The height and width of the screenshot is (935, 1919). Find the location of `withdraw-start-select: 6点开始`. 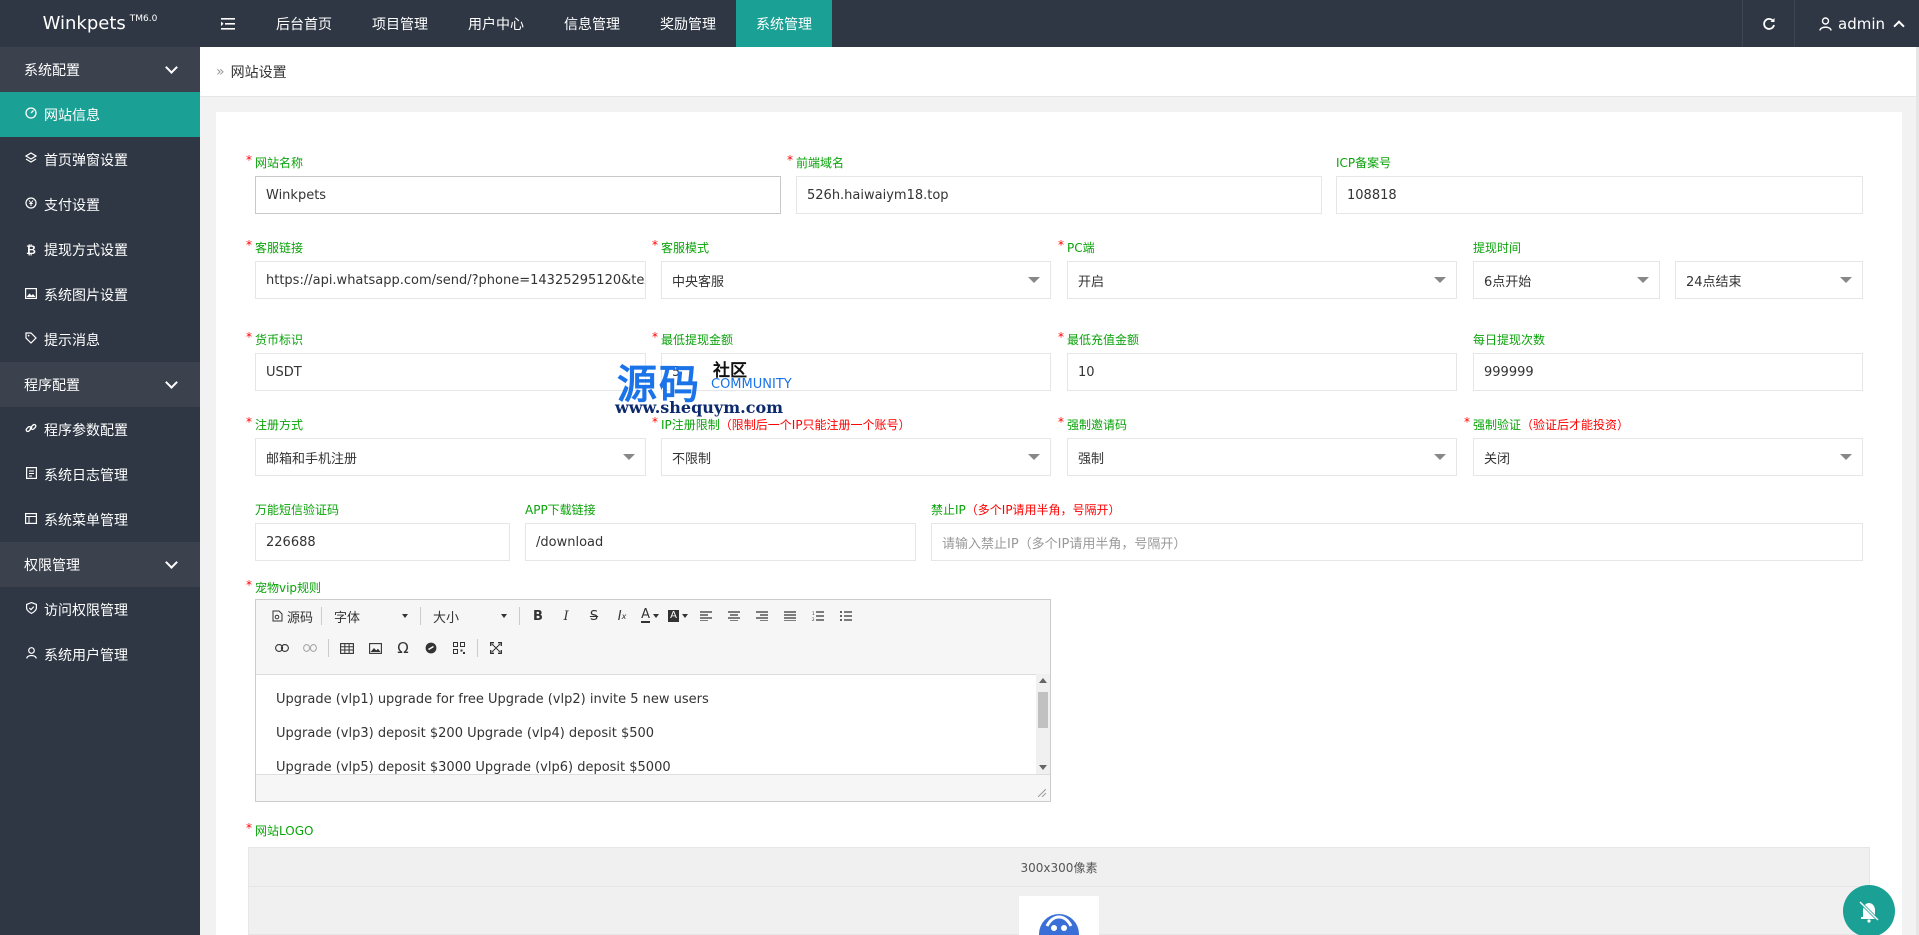

withdraw-start-select: 6点开始 is located at coordinates (1566, 280).